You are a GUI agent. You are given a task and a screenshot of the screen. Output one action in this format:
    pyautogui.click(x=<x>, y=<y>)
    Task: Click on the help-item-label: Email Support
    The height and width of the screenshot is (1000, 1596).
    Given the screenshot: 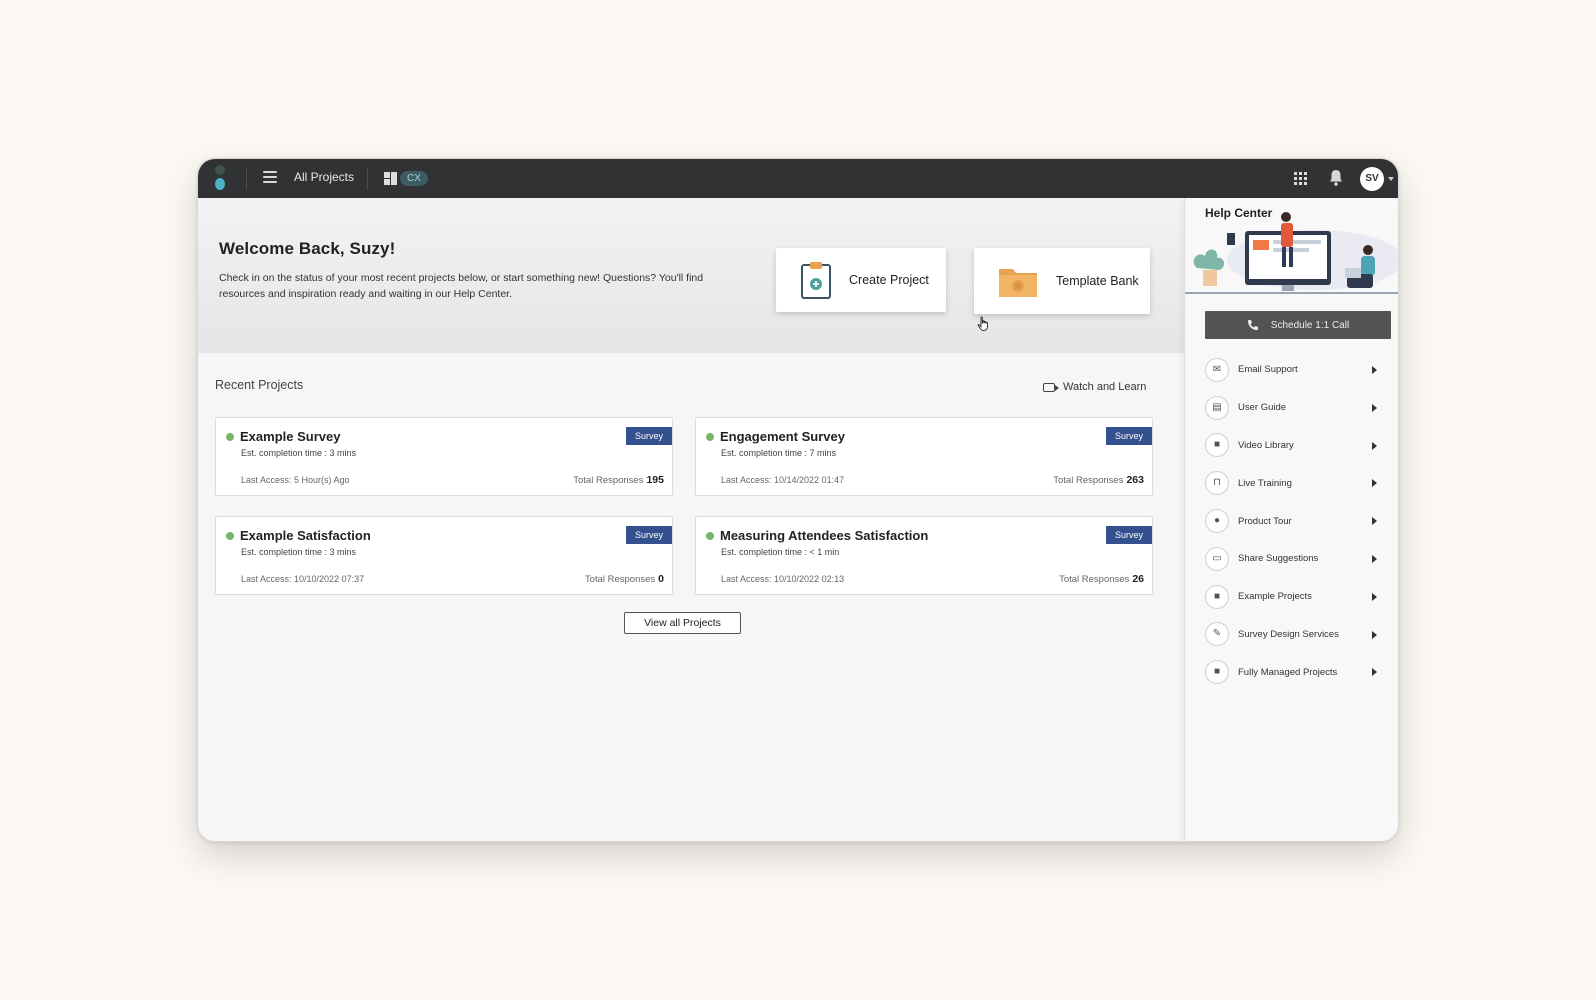 What is the action you would take?
    pyautogui.click(x=1268, y=370)
    